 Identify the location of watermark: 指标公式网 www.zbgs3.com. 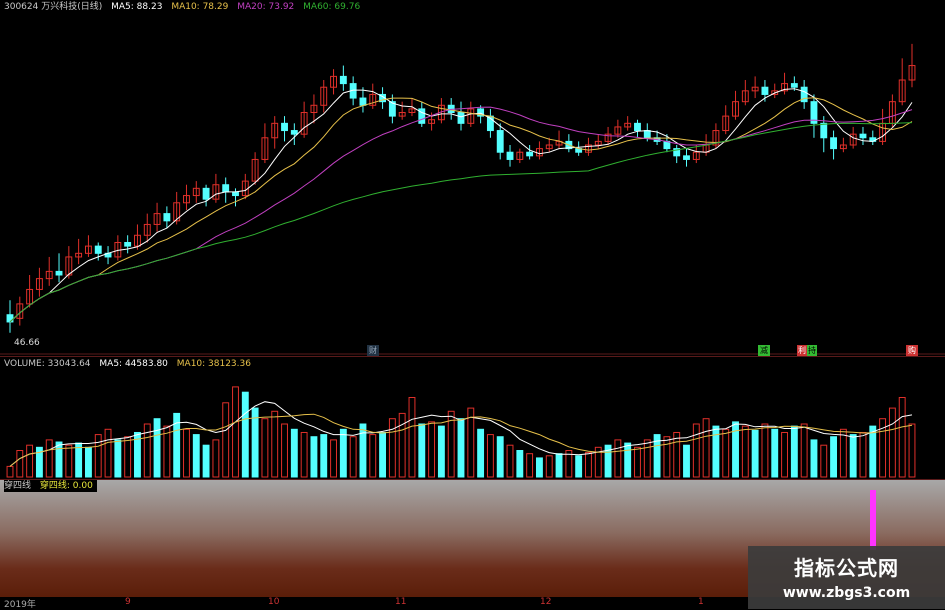
(846, 577).